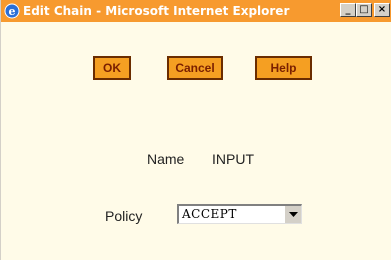  What do you see at coordinates (166, 159) in the screenshot?
I see `name-label: Name` at bounding box center [166, 159].